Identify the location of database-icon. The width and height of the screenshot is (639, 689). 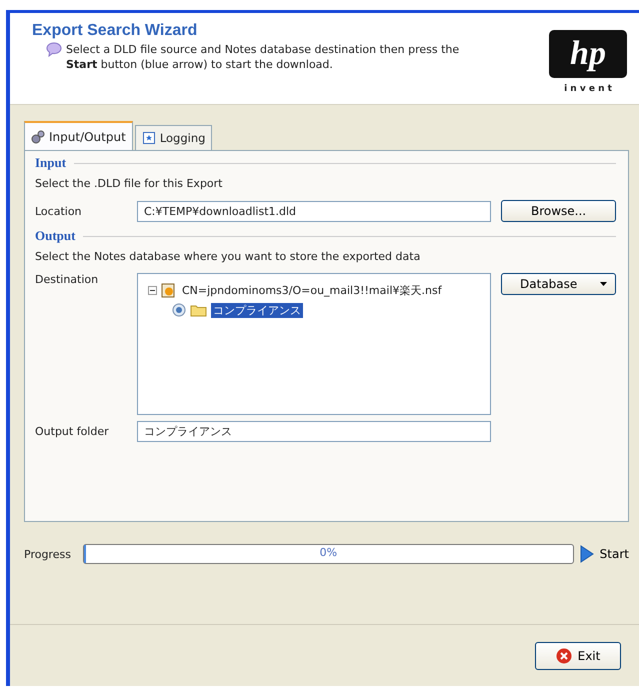
(168, 290).